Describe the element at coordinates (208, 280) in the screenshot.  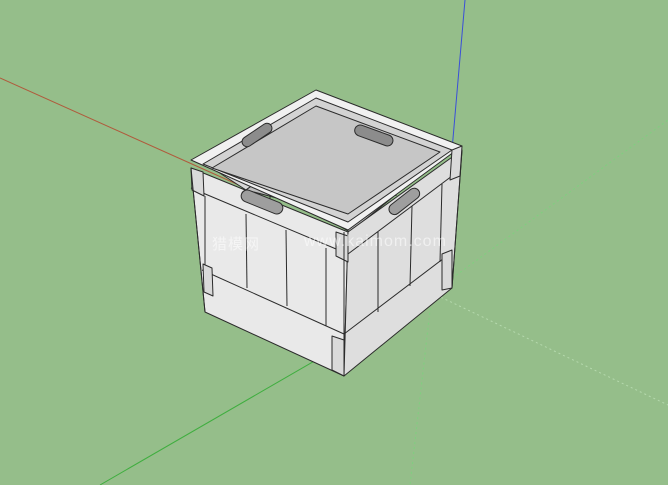
I see `left-lower-corner-post` at that location.